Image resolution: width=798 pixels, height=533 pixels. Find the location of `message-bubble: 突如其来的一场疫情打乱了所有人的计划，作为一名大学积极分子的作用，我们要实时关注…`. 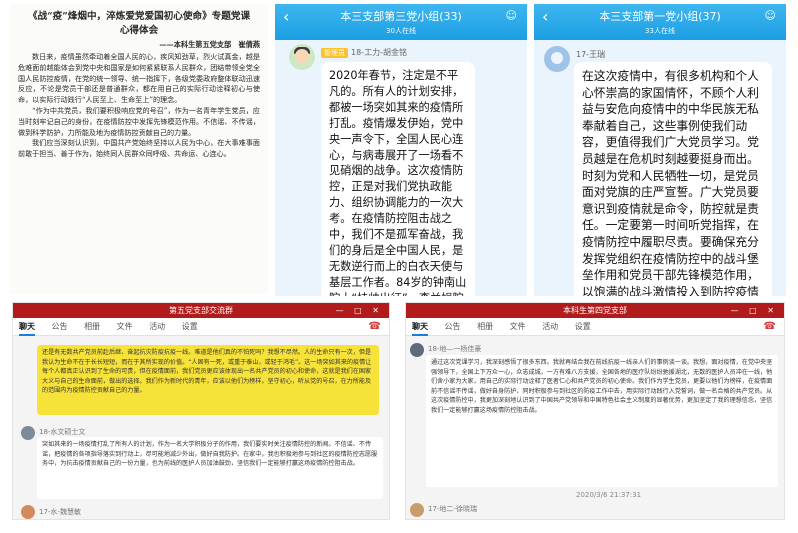

message-bubble: 突如其来的一场疫情打乱了所有人的计划，作为一名大学积极分子的作用，我们要实时关注… is located at coordinates (210, 468).